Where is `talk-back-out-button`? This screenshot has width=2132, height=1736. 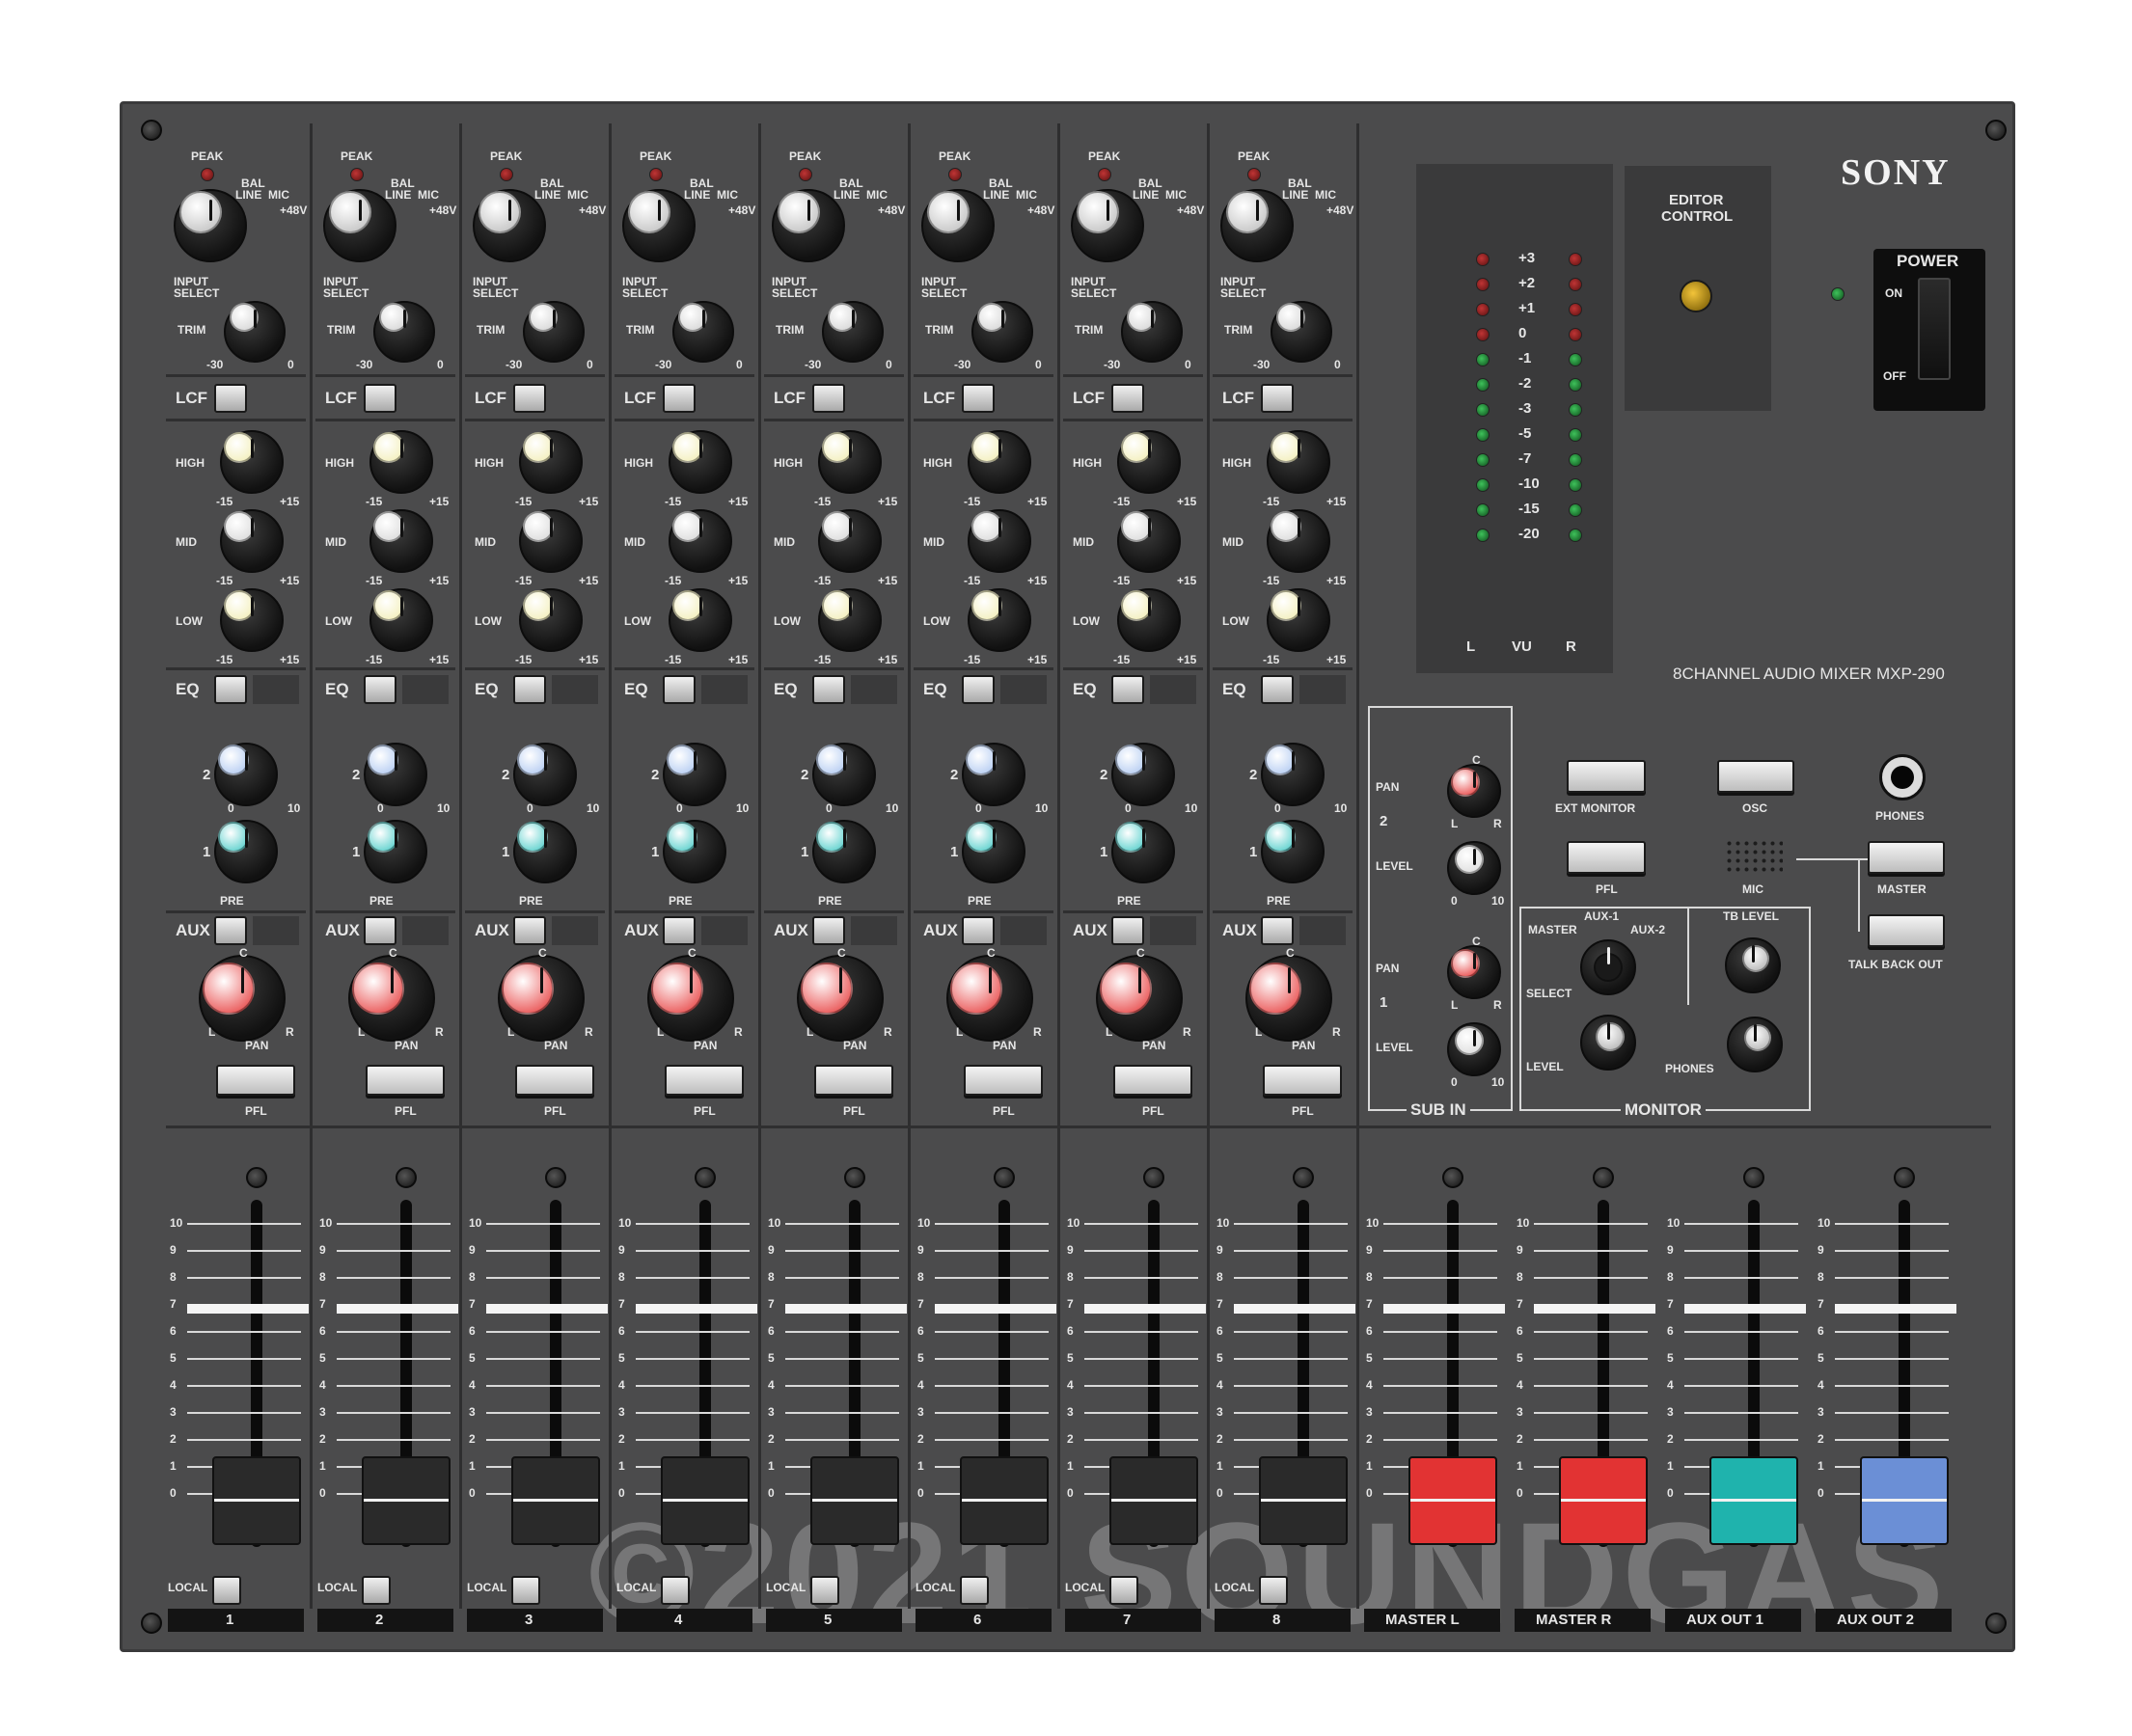
talk-back-out-button is located at coordinates (1906, 930).